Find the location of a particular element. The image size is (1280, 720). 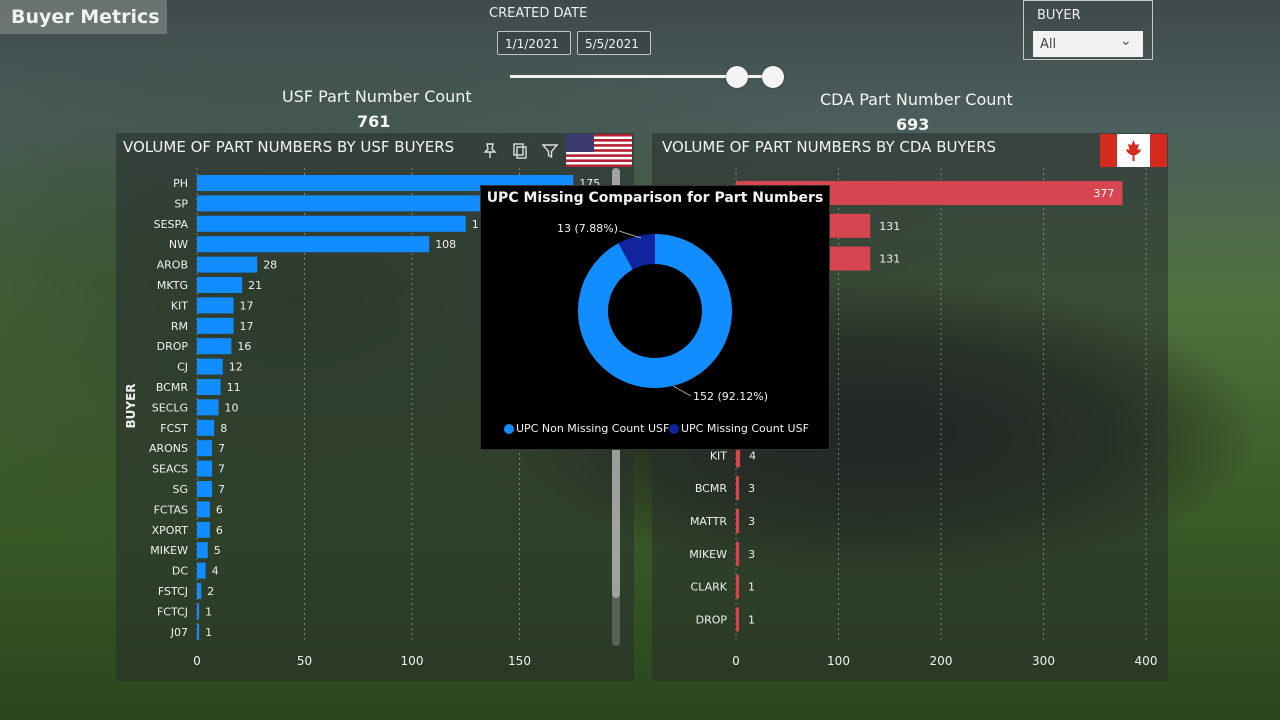

report-title-bar: Buyer Metrics is located at coordinates (83, 17).